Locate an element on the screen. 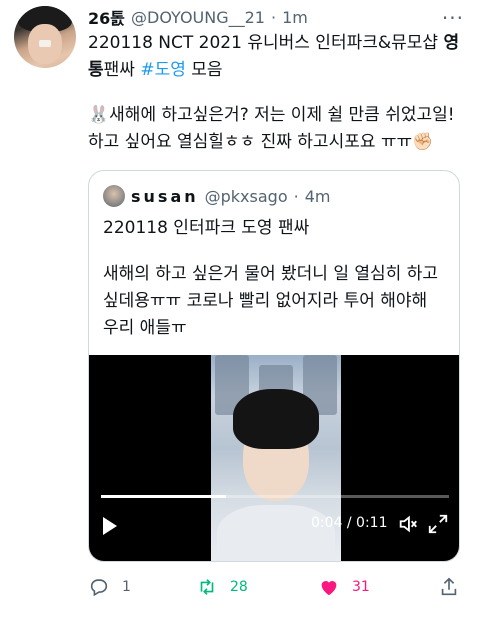 This screenshot has height=619, width=480. author-handle: @DOYOUNG__21 is located at coordinates (198, 17).